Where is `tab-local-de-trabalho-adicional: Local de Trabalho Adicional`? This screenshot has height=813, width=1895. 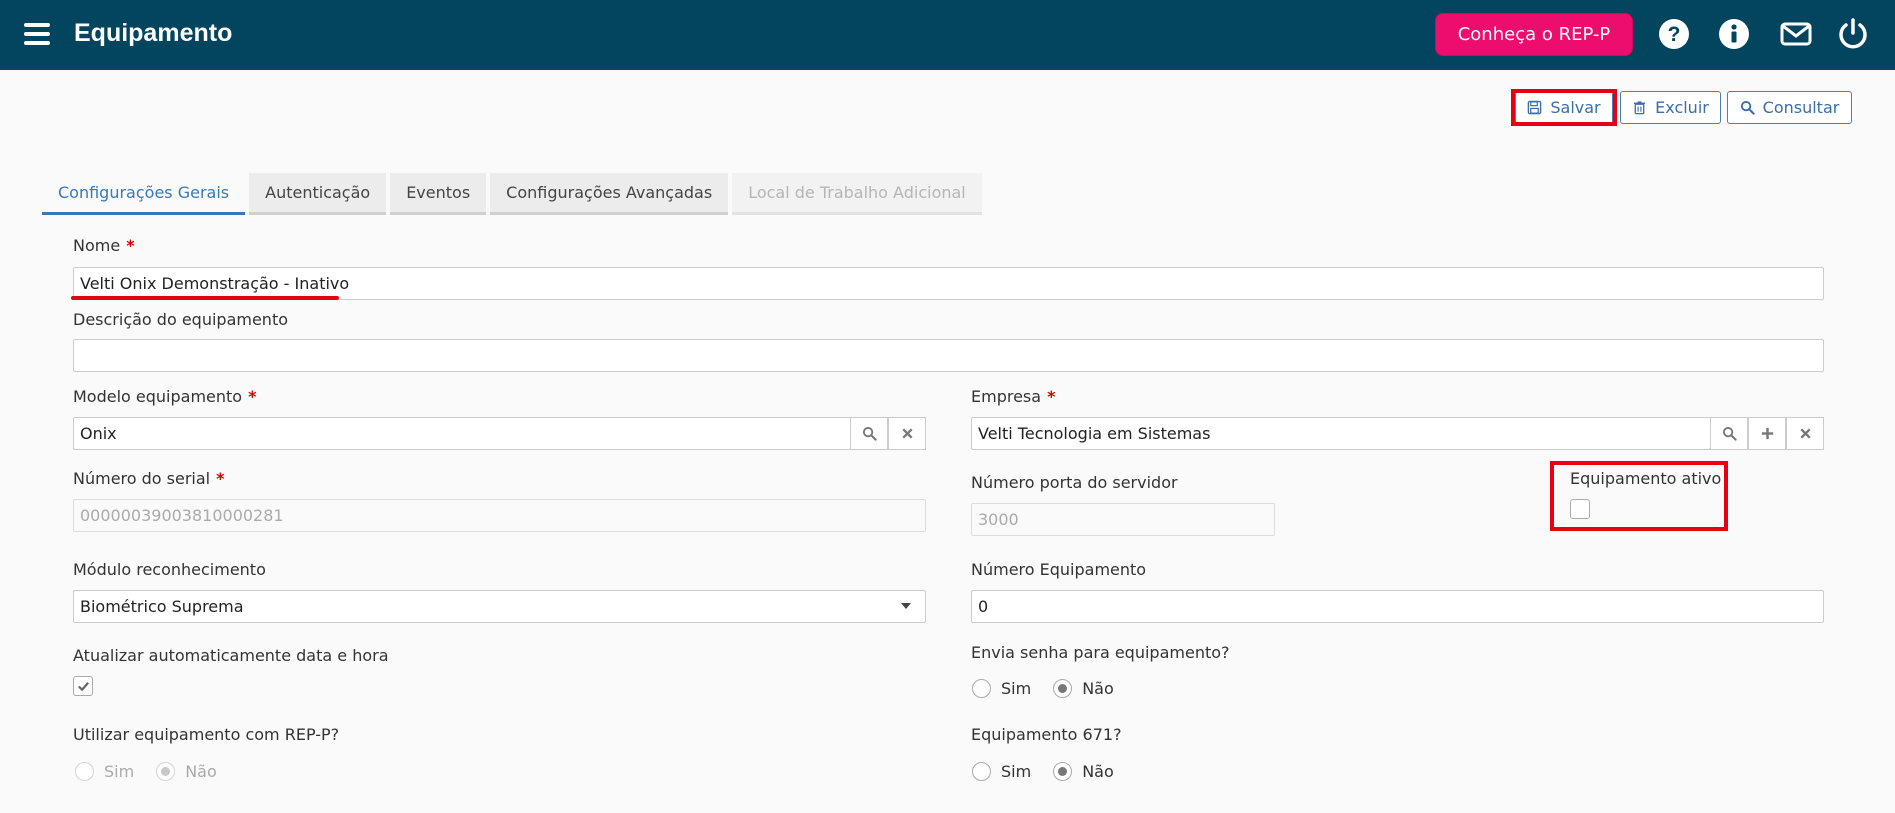
tab-local-de-trabalho-adicional: Local de Trabalho Adicional is located at coordinates (857, 194).